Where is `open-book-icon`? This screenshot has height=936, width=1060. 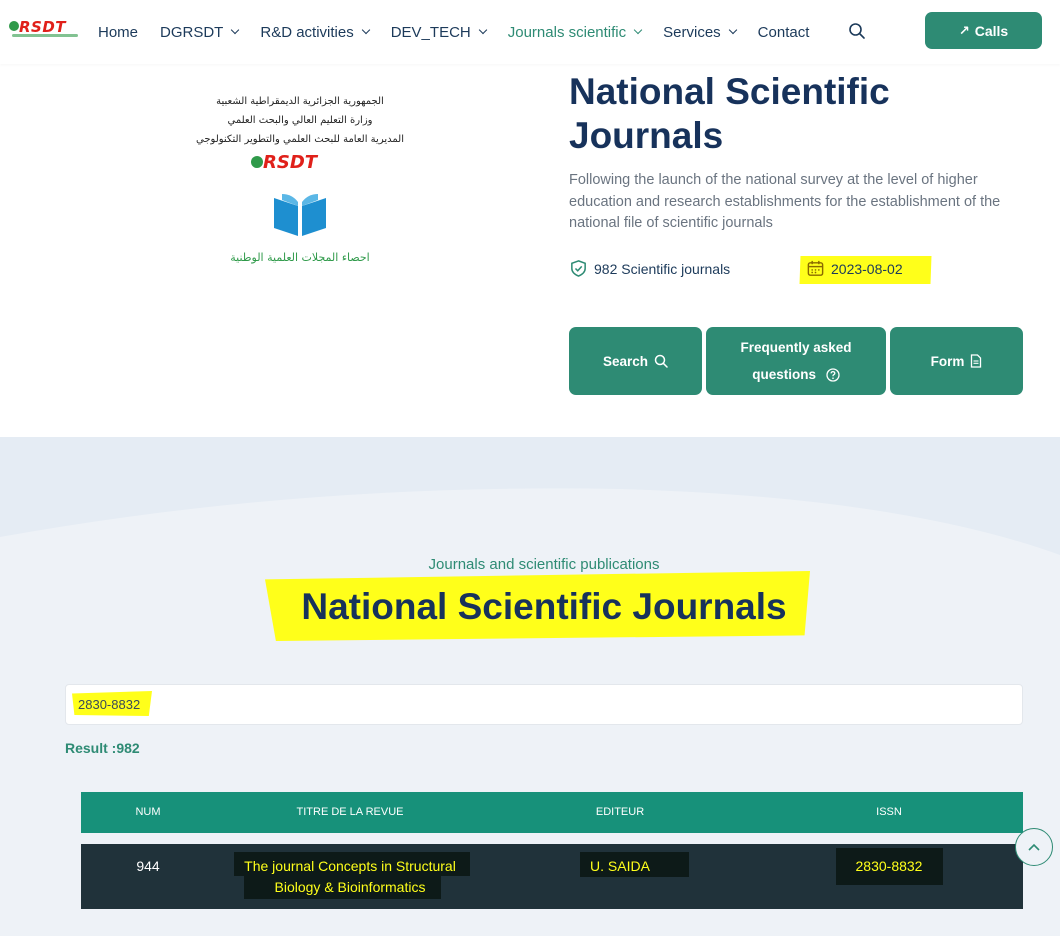
open-book-icon is located at coordinates (300, 215).